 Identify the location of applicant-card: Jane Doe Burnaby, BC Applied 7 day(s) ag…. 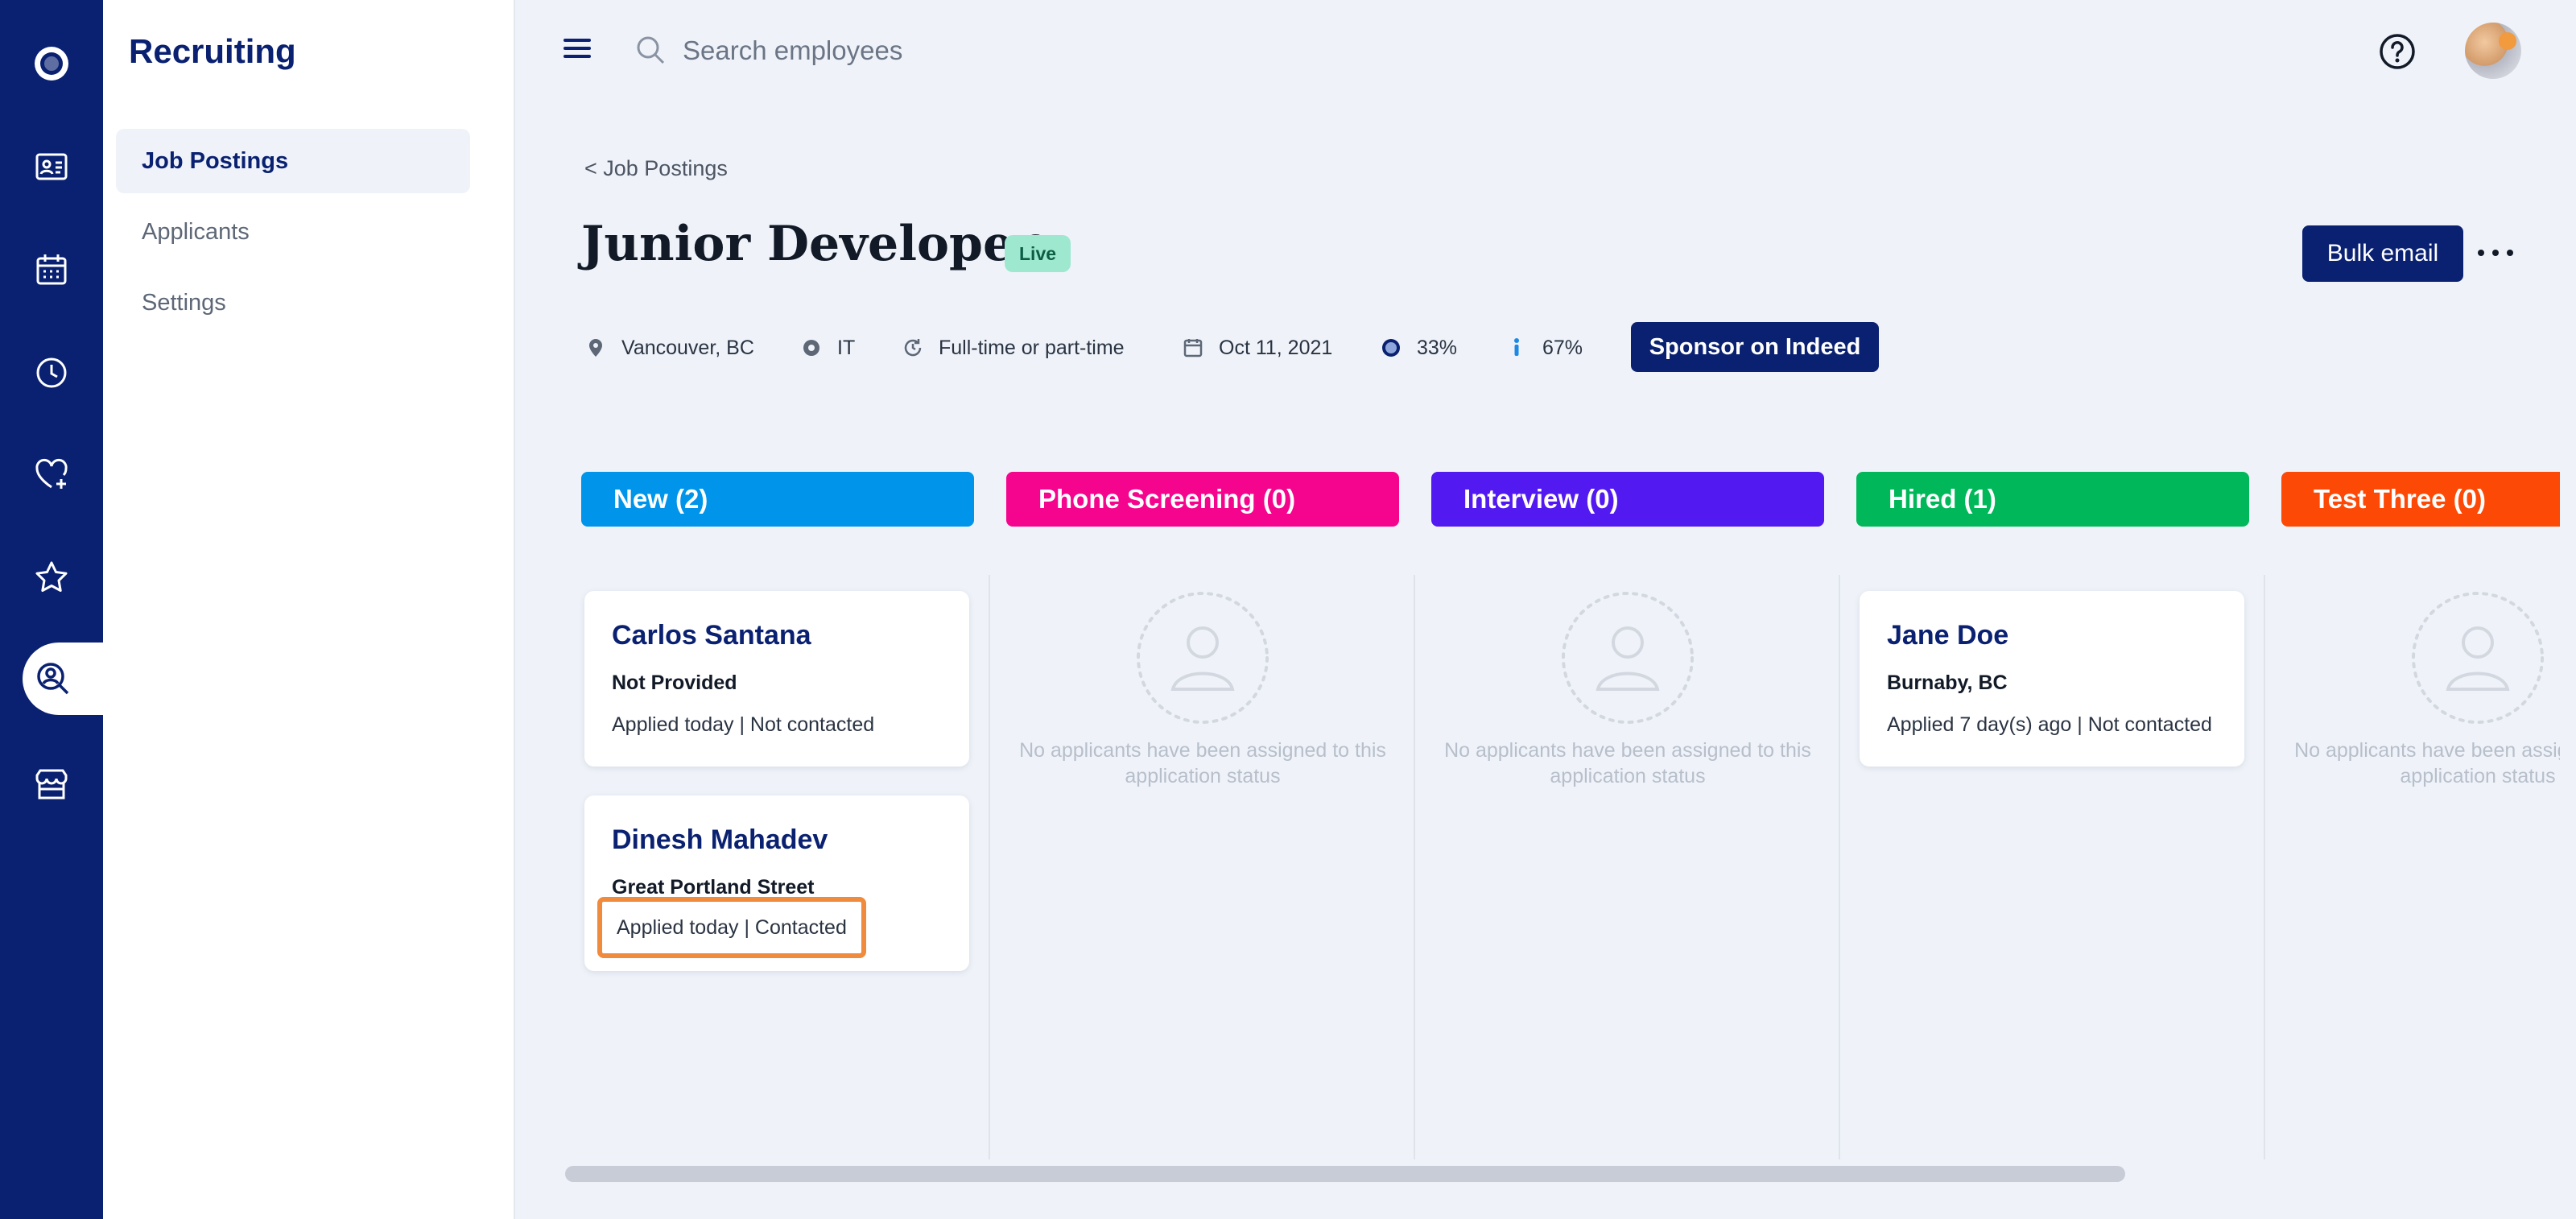
(2052, 679).